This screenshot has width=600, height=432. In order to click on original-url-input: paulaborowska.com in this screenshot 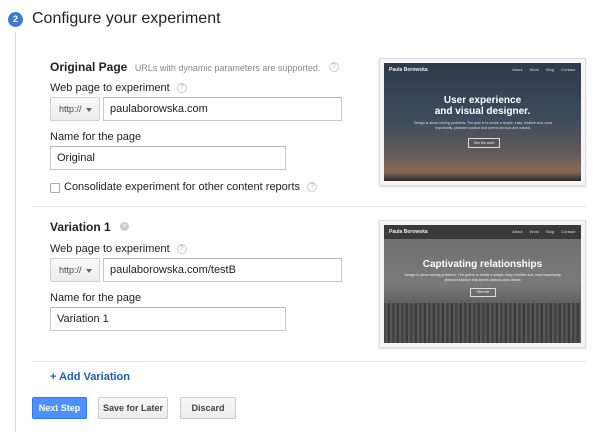, I will do `click(222, 109)`.